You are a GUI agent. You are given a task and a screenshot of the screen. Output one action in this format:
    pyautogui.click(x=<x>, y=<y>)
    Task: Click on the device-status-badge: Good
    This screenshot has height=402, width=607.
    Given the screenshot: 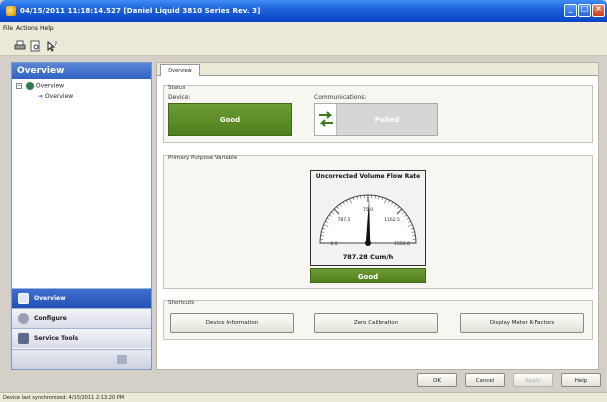 What is the action you would take?
    pyautogui.click(x=230, y=119)
    